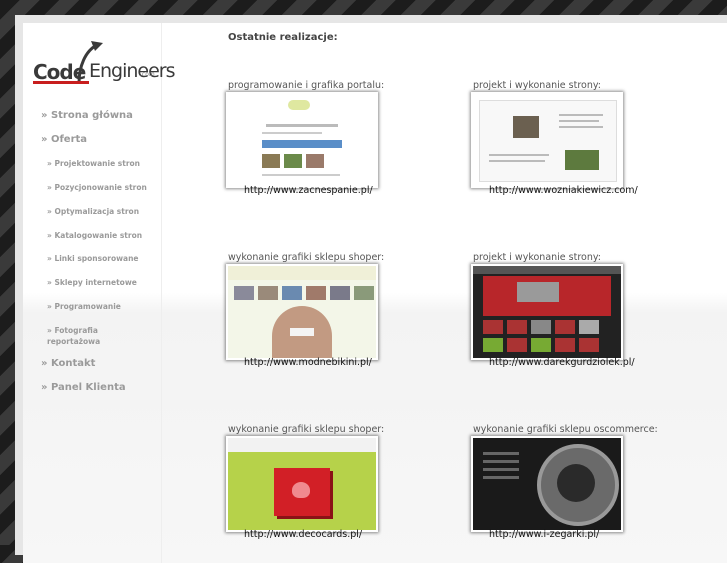  Describe the element at coordinates (565, 429) in the screenshot. I see `project-label: wykonanie grafiki sklepu oscommerce:` at that location.